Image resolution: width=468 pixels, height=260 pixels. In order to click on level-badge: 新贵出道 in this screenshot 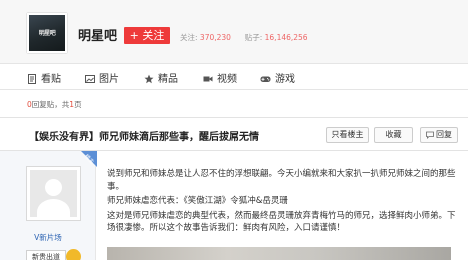, I will do `click(46, 255)`.